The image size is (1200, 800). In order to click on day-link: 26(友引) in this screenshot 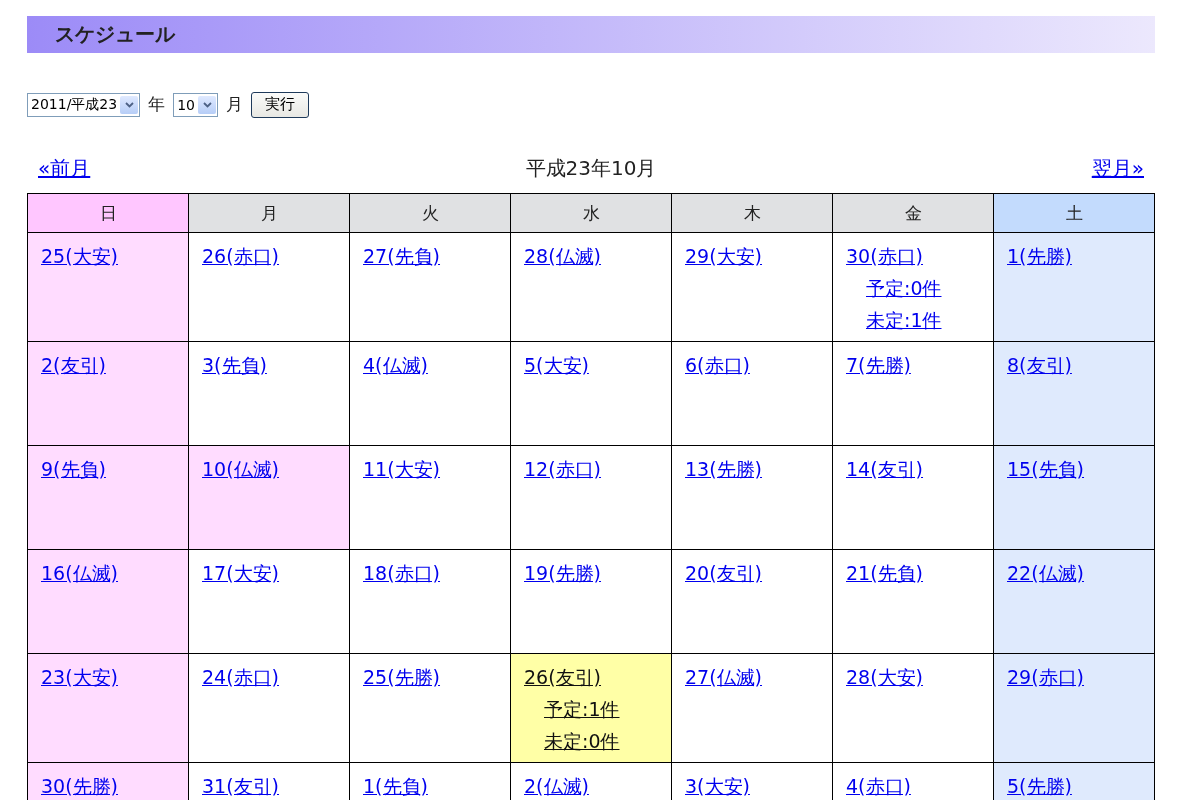, I will do `click(562, 677)`.